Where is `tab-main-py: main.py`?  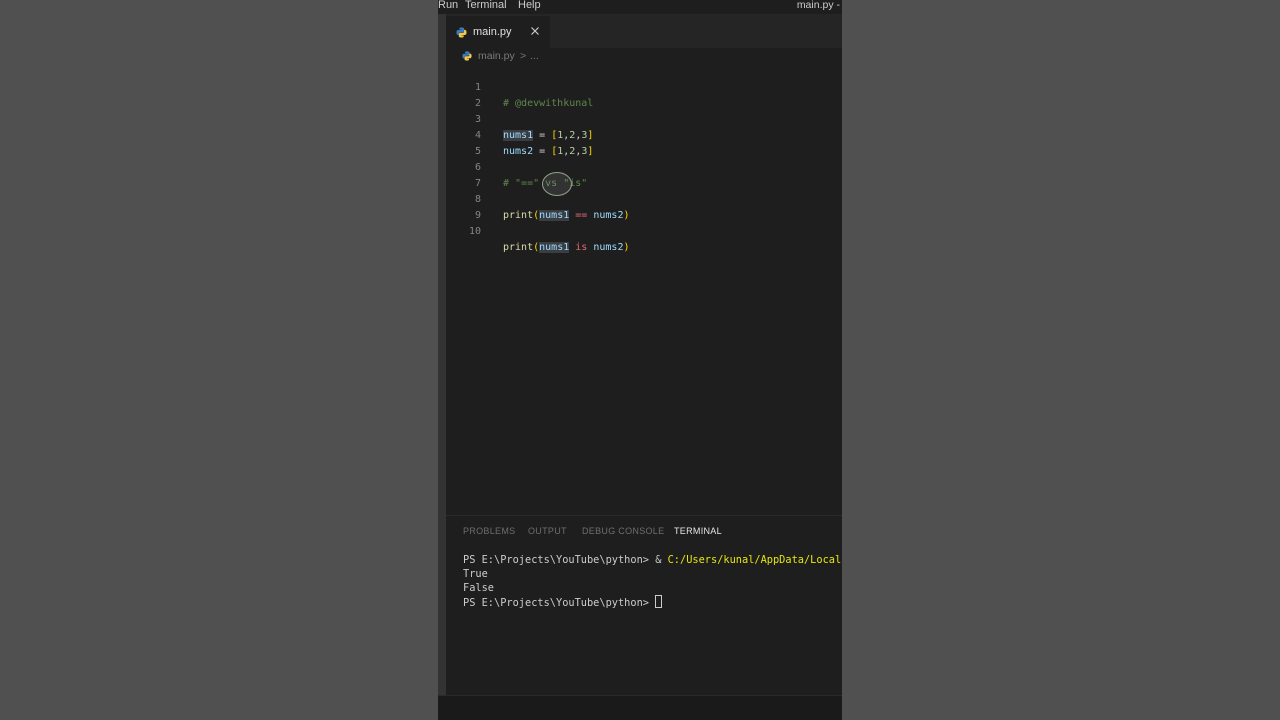
tab-main-py: main.py is located at coordinates (498, 32).